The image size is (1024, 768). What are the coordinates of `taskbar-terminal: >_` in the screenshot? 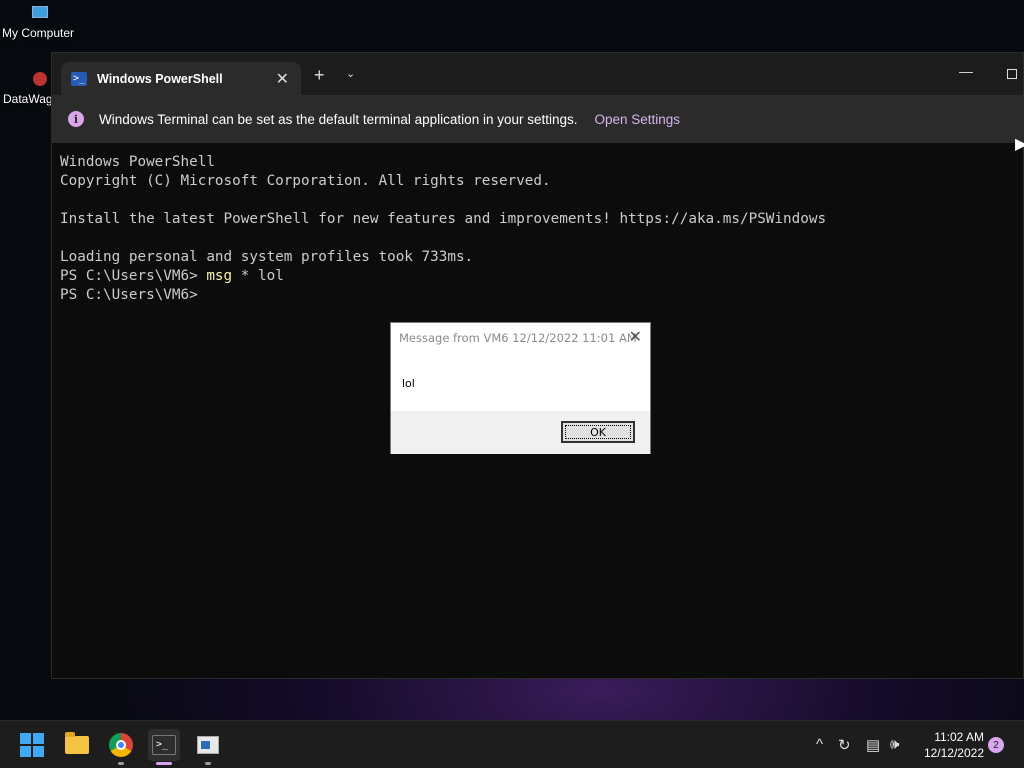 It's located at (164, 747).